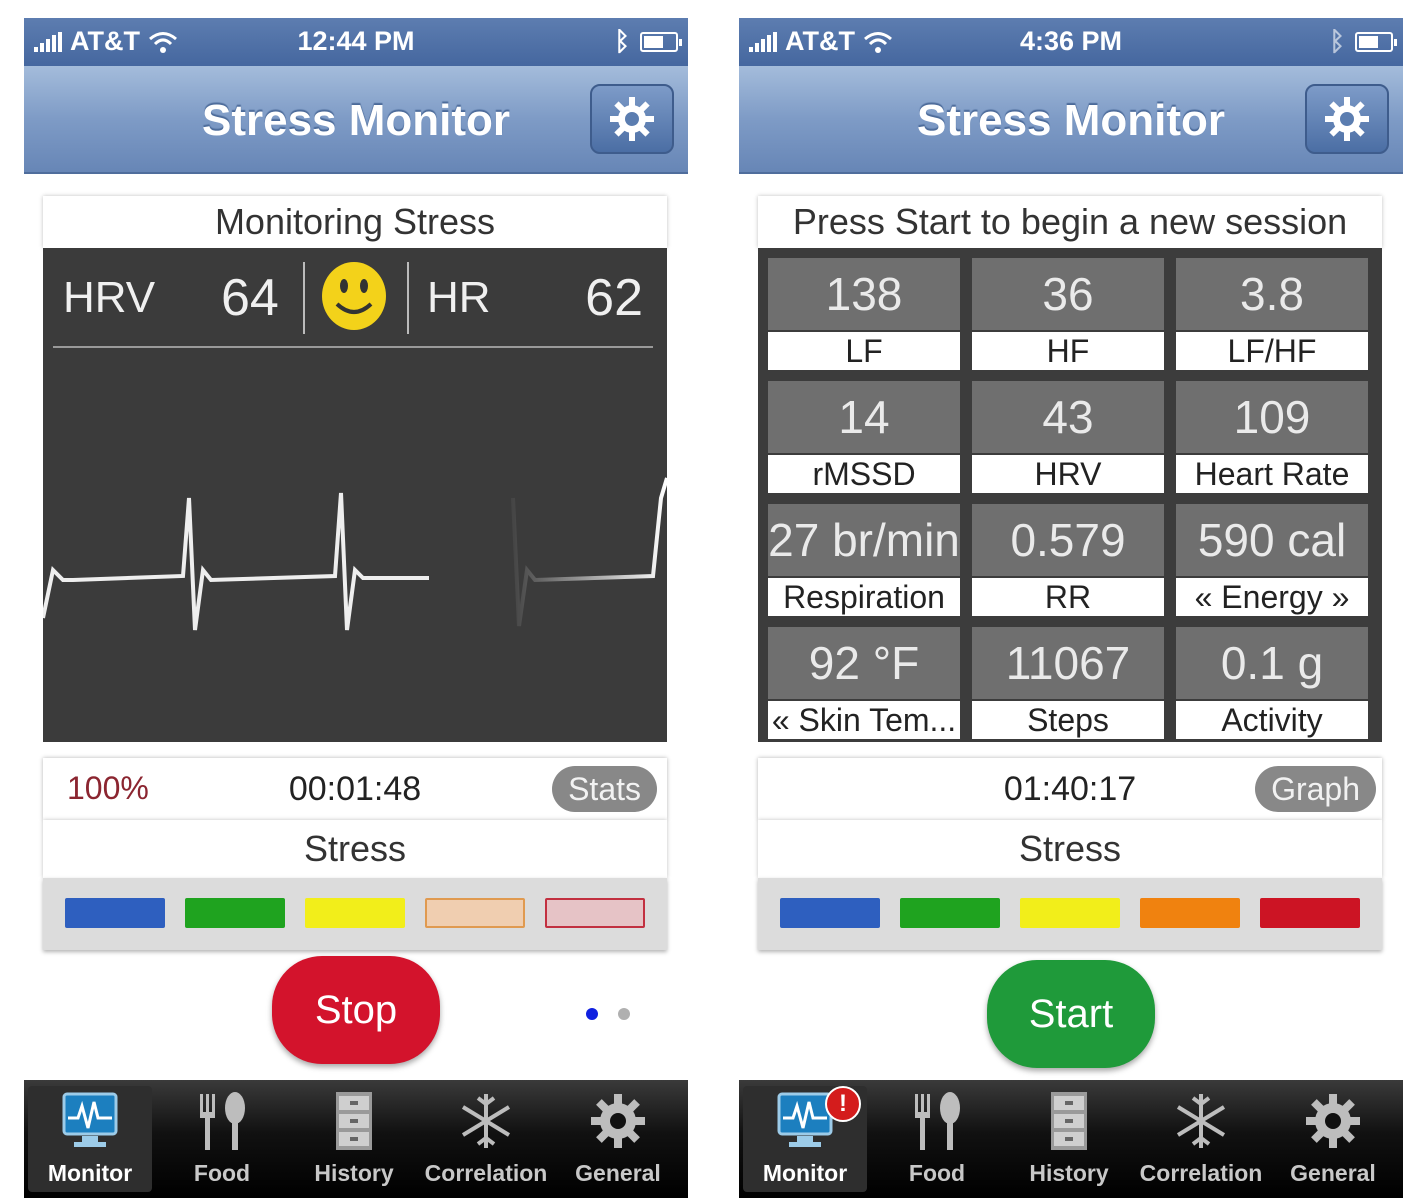 The width and height of the screenshot is (1403, 1203). What do you see at coordinates (864, 474) in the screenshot?
I see `stat-label: rMSSD` at bounding box center [864, 474].